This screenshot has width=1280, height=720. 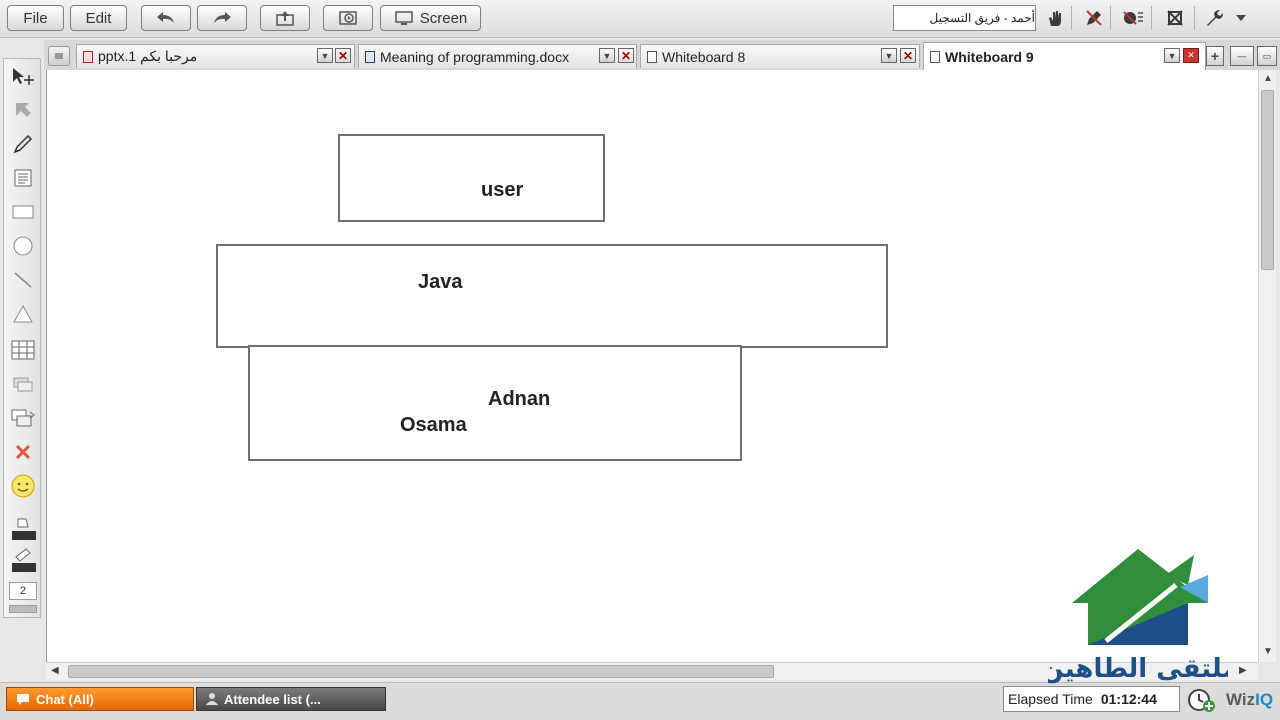 I want to click on elapsed-time-label: Elapsed Time, so click(x=1050, y=699).